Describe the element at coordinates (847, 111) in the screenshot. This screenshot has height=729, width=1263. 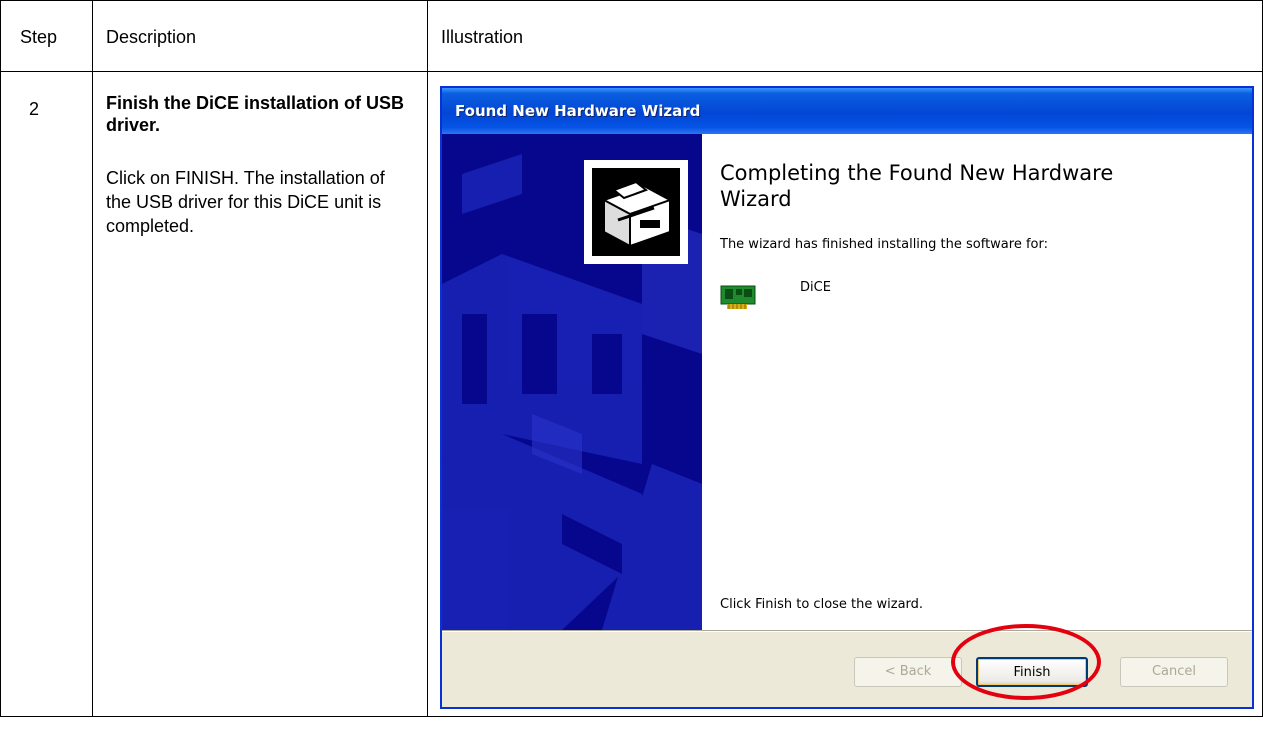
I see `wizard-title-bar: Found New Hardware Wizard` at that location.